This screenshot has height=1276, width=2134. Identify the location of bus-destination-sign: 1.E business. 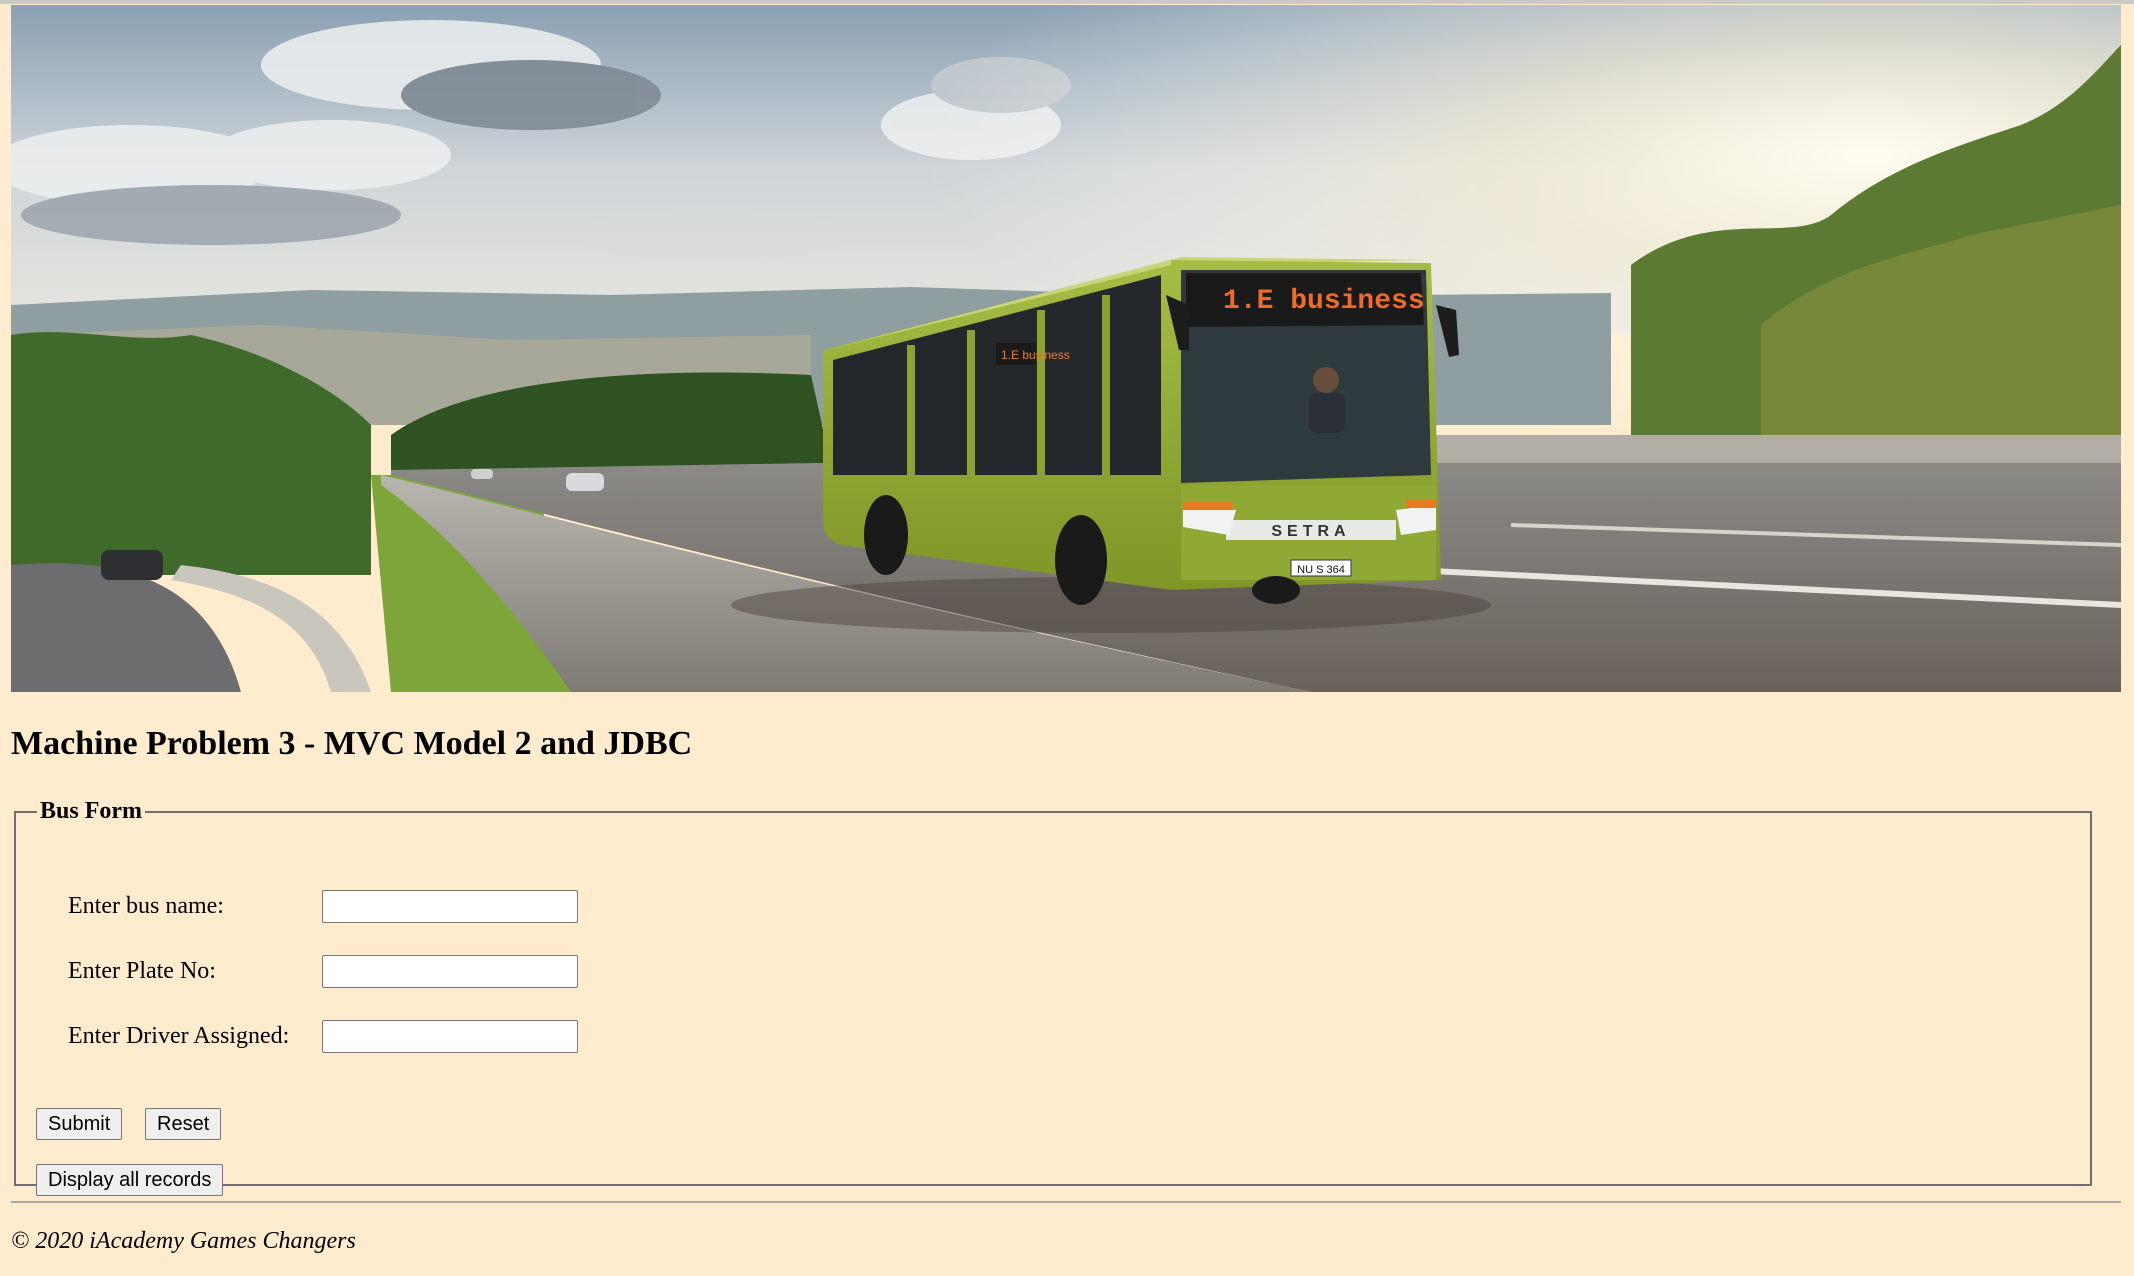
(1324, 301).